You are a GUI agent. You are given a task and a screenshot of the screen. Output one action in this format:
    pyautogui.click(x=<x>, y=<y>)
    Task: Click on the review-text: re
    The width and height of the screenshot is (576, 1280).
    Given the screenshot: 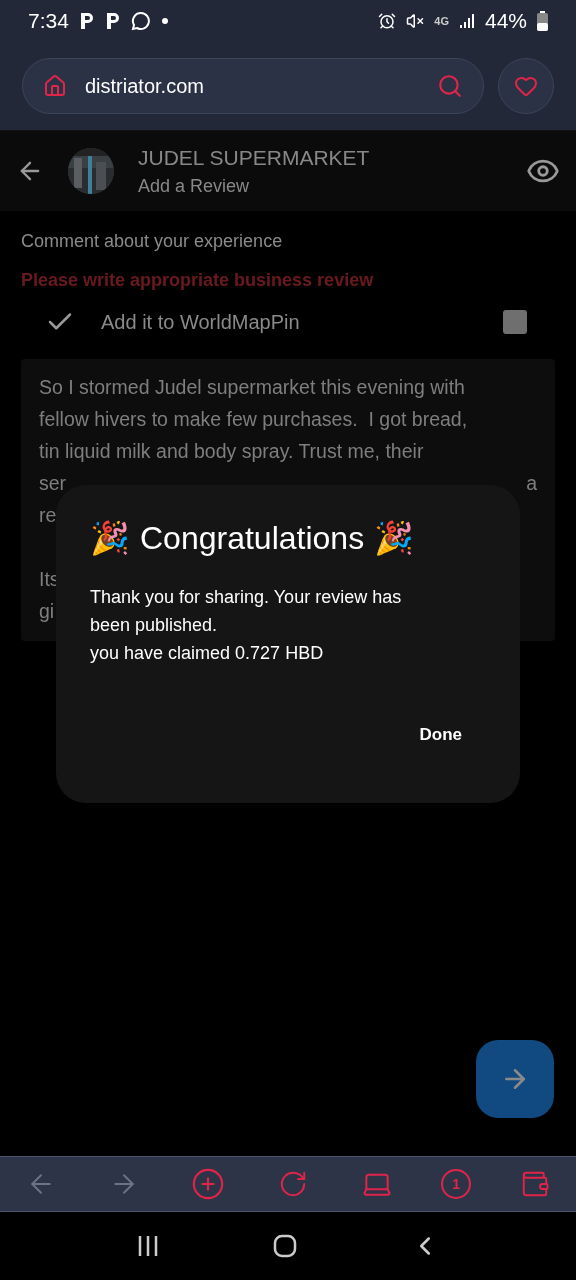 What is the action you would take?
    pyautogui.click(x=48, y=515)
    